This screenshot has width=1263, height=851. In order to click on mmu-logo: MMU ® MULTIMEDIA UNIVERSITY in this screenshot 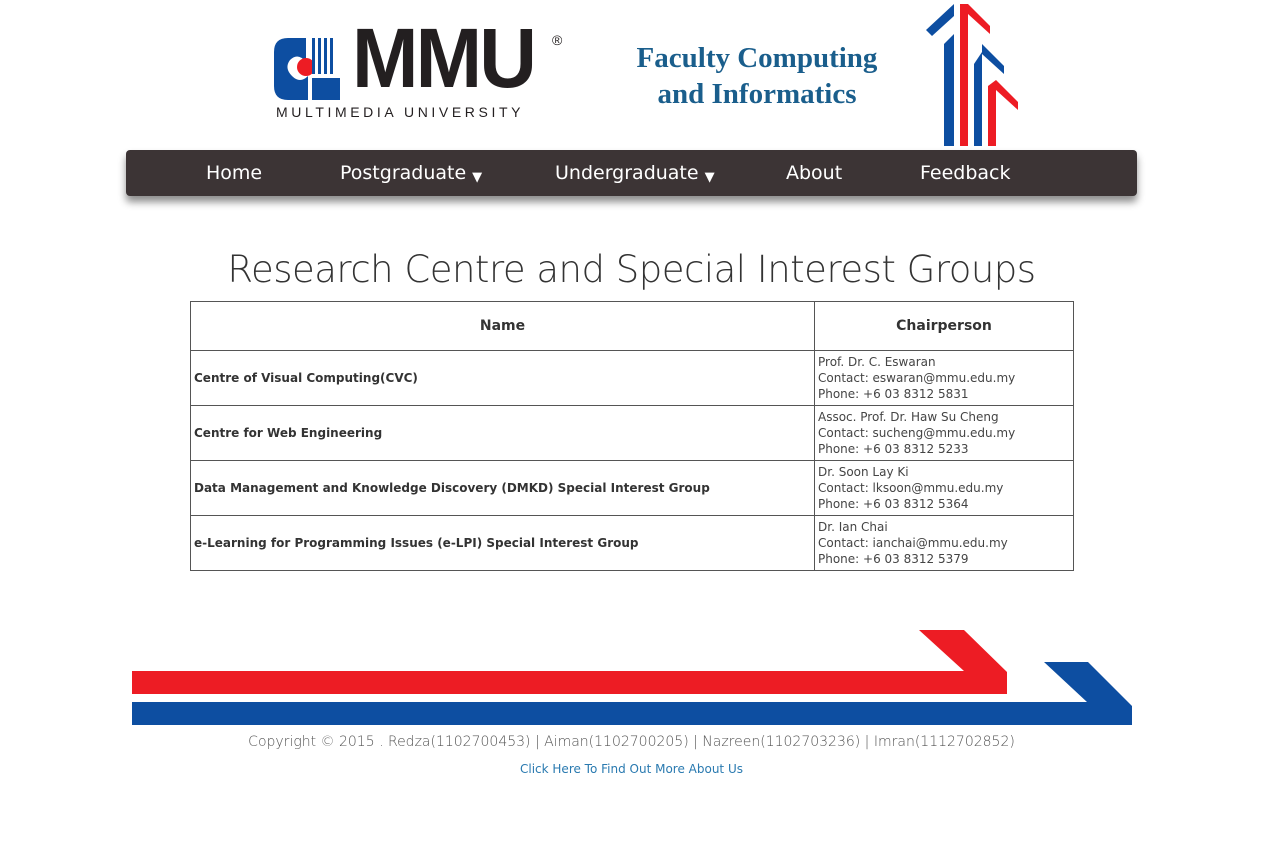, I will do `click(422, 69)`.